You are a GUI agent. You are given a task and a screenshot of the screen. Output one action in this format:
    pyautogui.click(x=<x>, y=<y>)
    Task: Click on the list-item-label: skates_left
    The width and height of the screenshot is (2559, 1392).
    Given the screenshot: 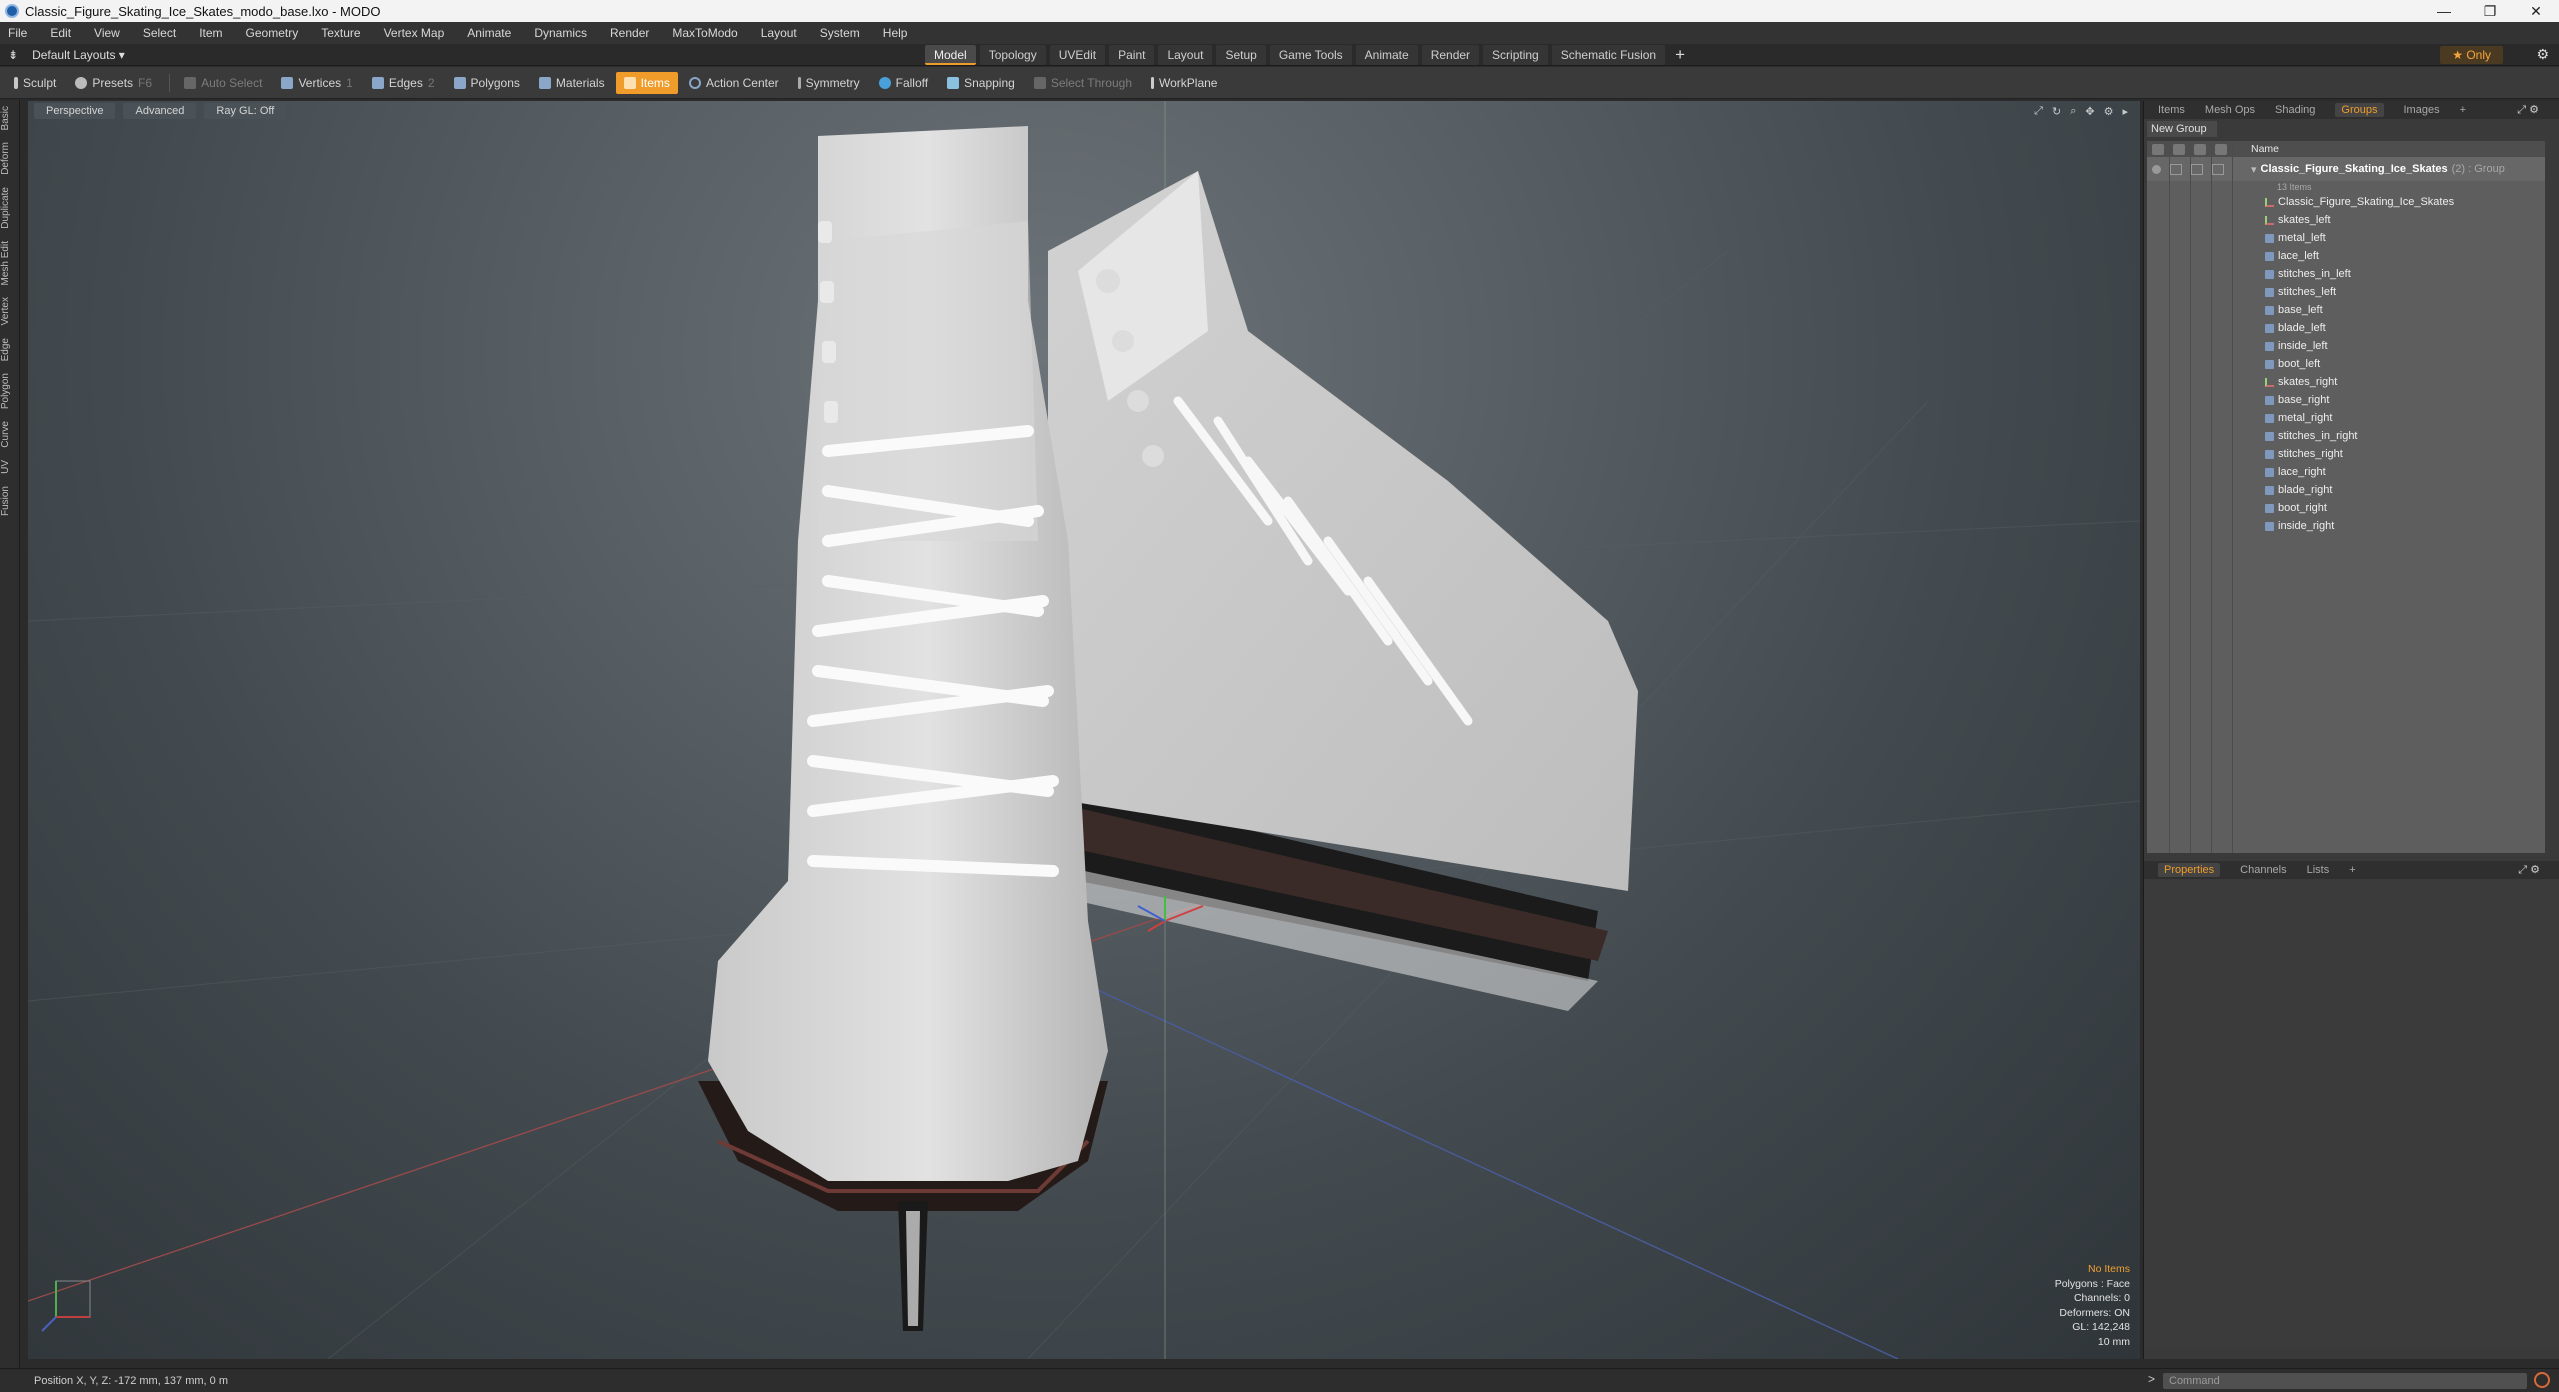 What is the action you would take?
    pyautogui.click(x=2304, y=220)
    